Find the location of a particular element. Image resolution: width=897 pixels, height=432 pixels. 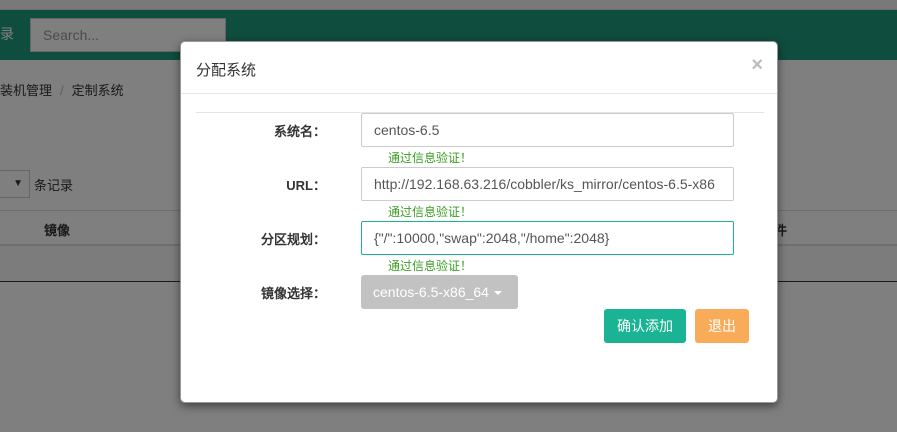

image-select-dropdown: centos-6.5-x86_64 is located at coordinates (439, 292).